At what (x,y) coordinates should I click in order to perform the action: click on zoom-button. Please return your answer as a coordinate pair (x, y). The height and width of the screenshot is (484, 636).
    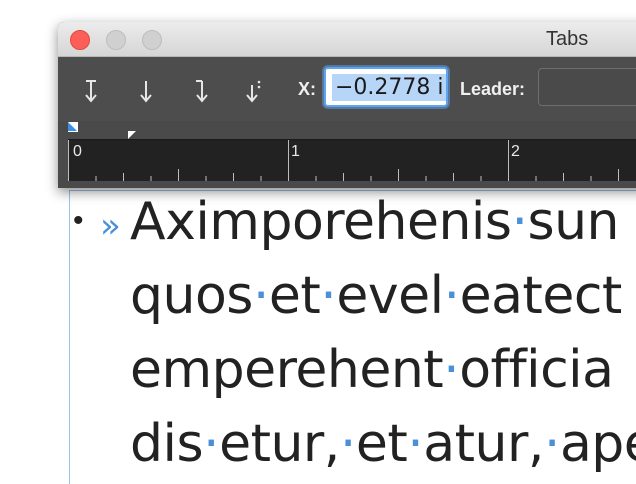
    Looking at the image, I should click on (152, 40).